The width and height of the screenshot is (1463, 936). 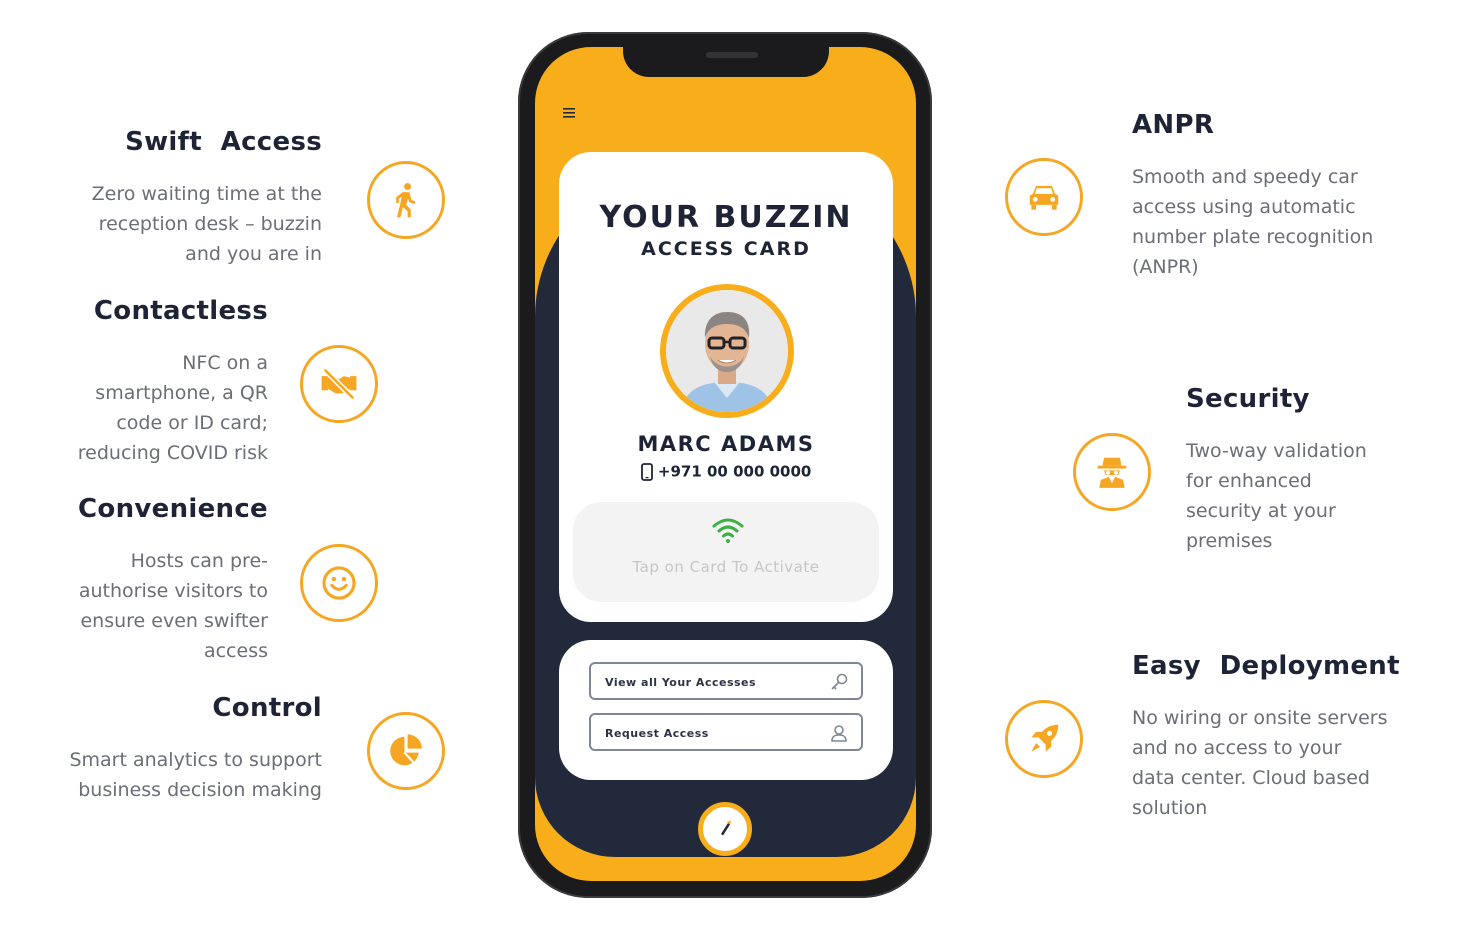 I want to click on feature-text-line: Hosts can pre-, so click(x=199, y=561).